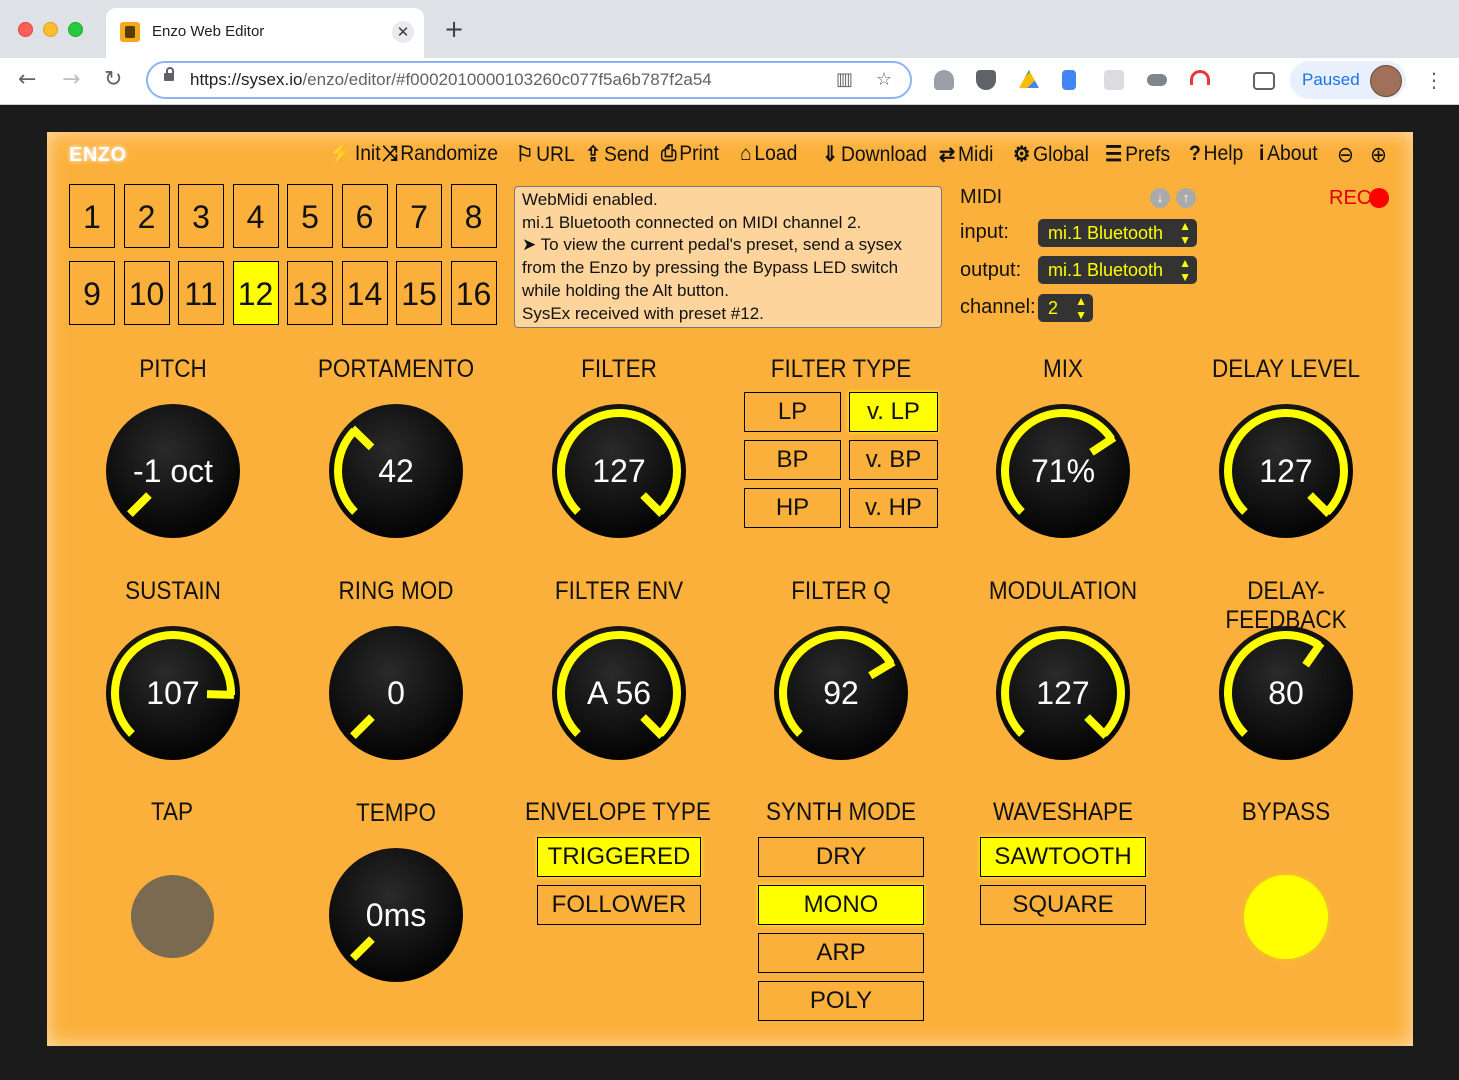 The width and height of the screenshot is (1459, 1080). Describe the element at coordinates (768, 154) in the screenshot. I see `menu-load: ⌂ Load` at that location.